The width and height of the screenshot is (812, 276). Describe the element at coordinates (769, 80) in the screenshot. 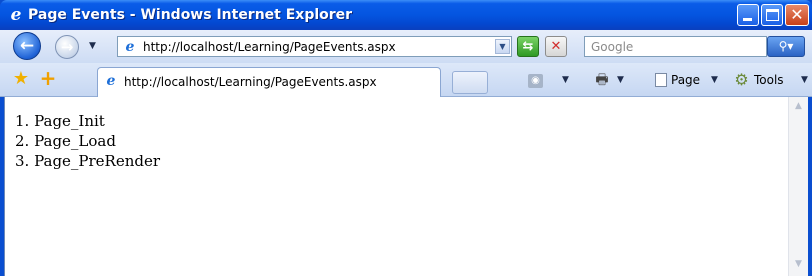

I see `tools-menu-button: Tools` at that location.